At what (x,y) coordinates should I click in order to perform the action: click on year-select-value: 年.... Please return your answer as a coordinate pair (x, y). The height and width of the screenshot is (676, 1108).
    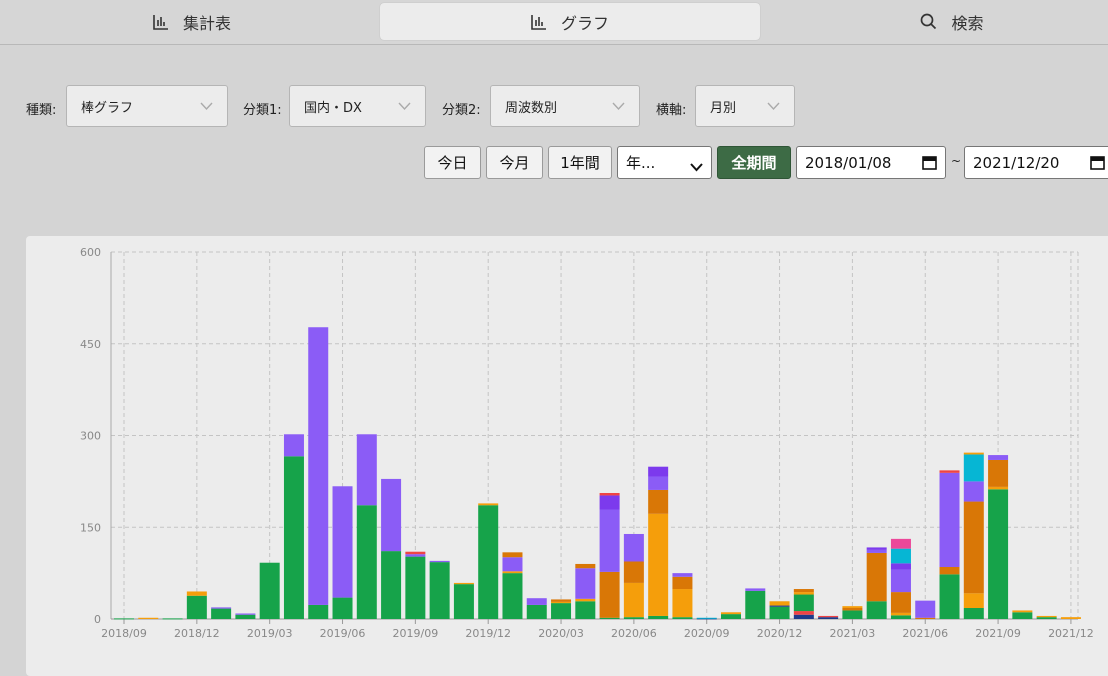
    Looking at the image, I should click on (641, 163).